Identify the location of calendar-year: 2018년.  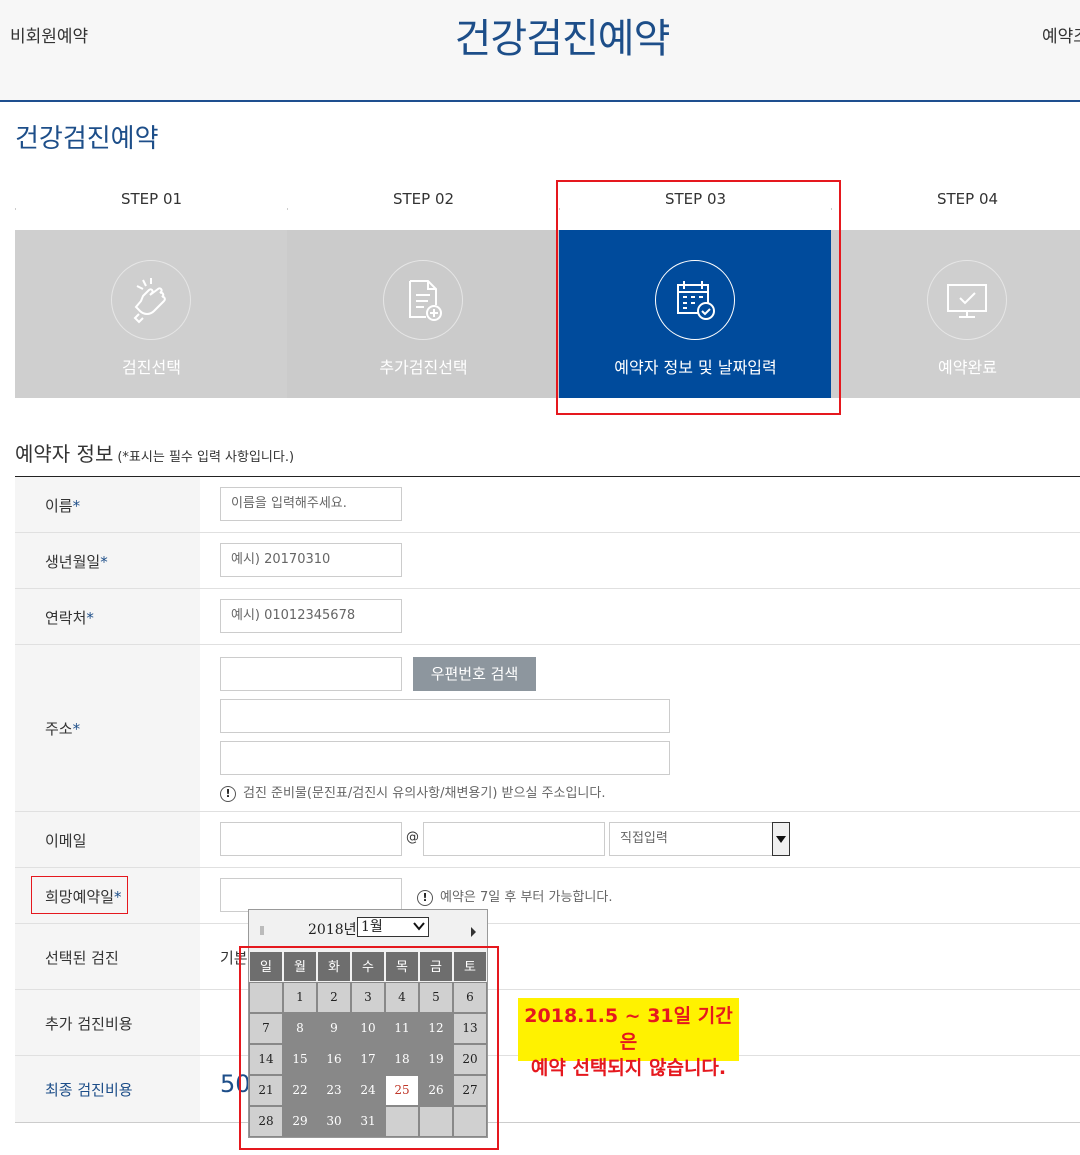
(332, 930).